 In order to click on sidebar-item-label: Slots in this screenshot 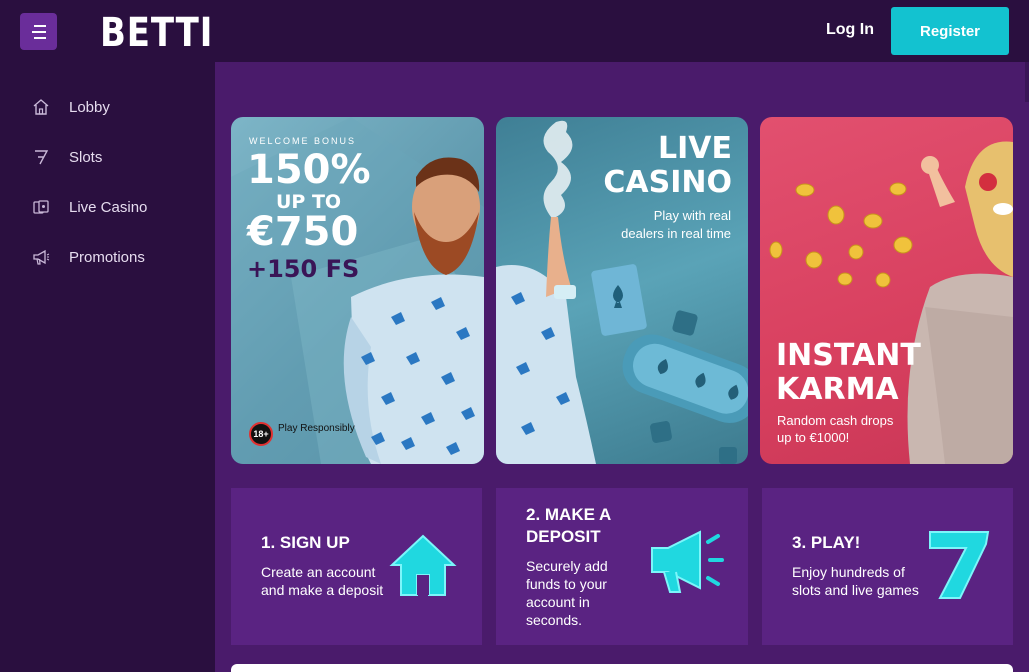, I will do `click(86, 157)`.